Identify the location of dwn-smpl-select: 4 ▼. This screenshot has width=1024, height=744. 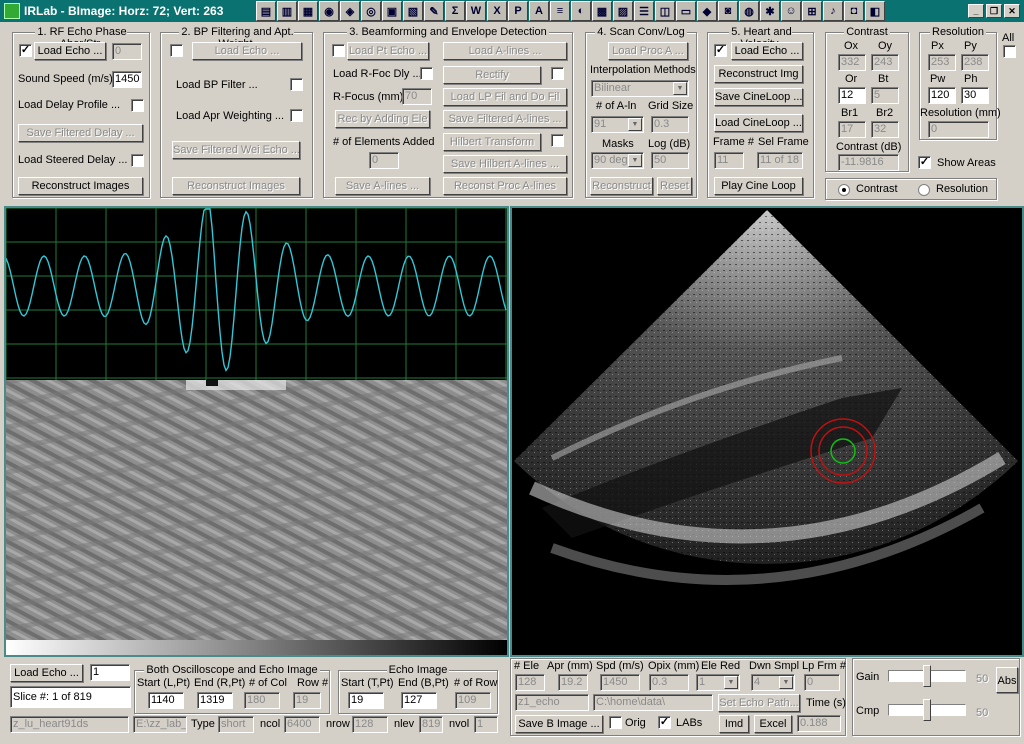
(773, 682).